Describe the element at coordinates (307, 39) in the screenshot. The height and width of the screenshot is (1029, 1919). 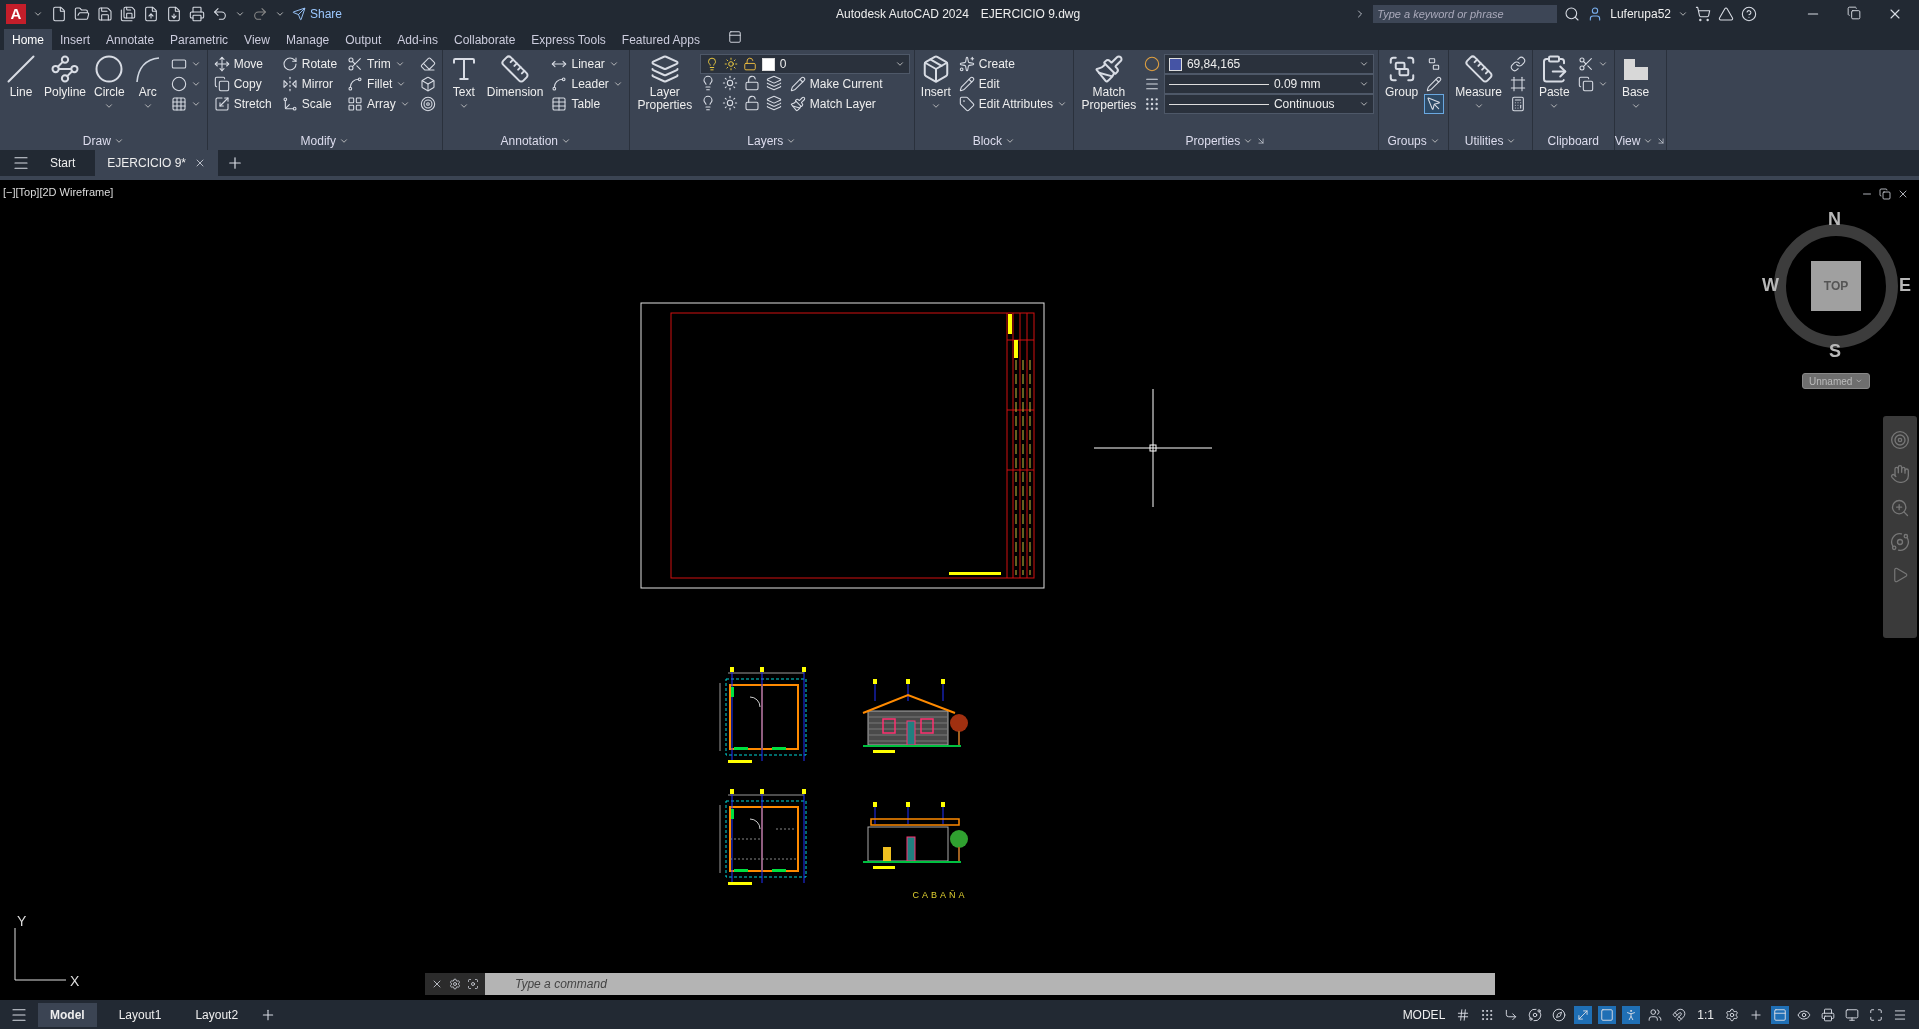
I see `ribbon-tab: Manage` at that location.